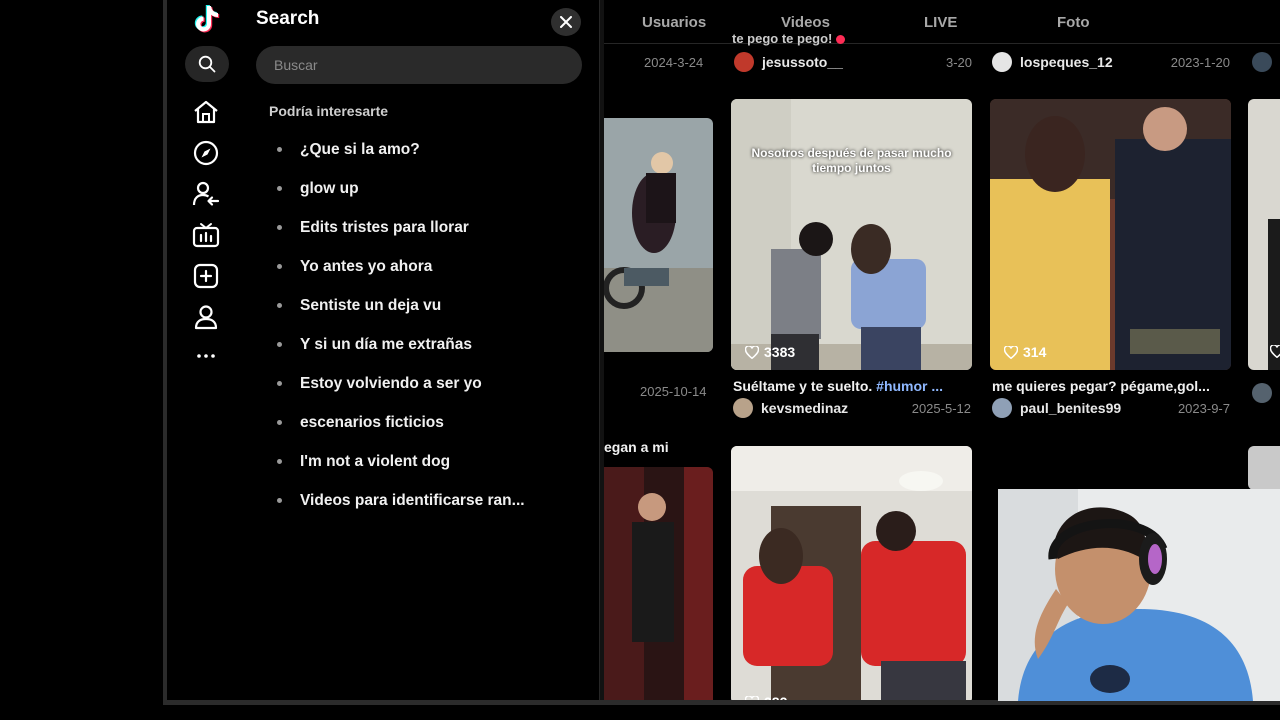 The height and width of the screenshot is (720, 1280). I want to click on profile-icon, so click(206, 317).